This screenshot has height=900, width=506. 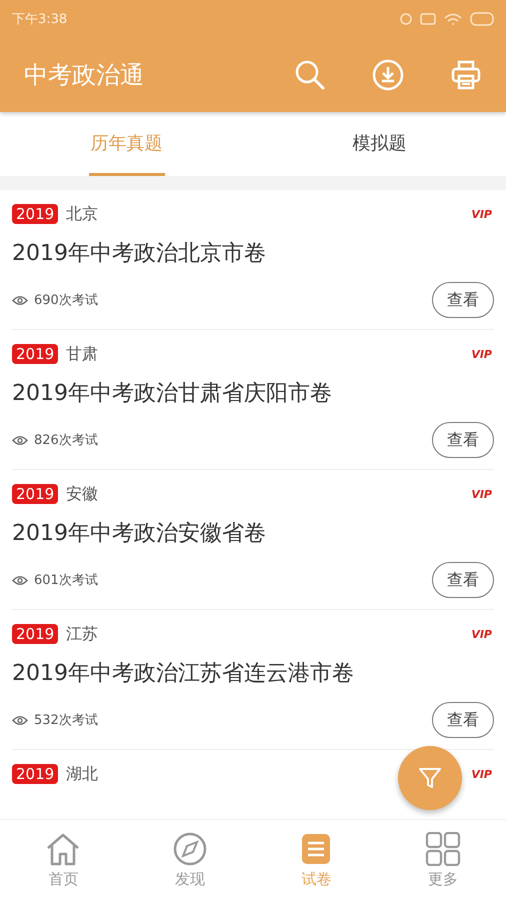 I want to click on compass-icon, so click(x=190, y=849).